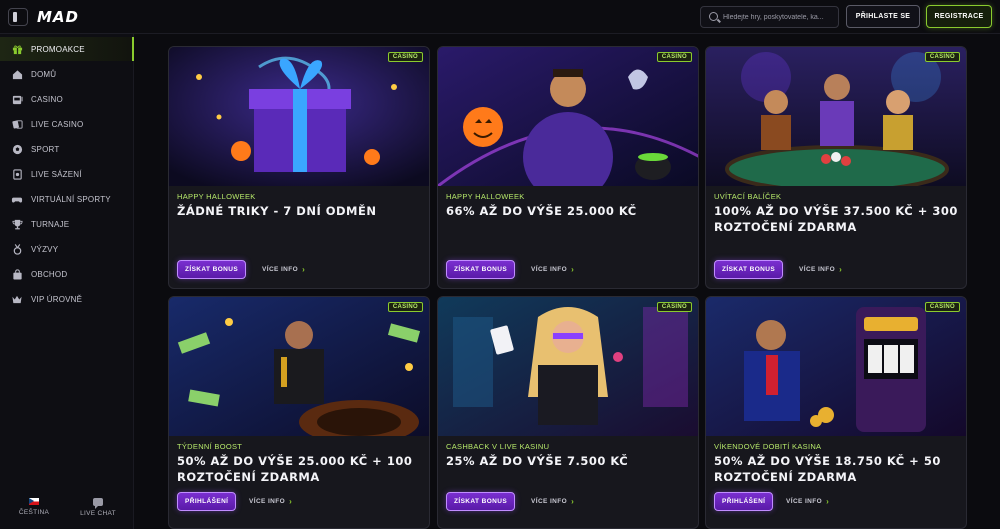 The width and height of the screenshot is (1000, 529). Describe the element at coordinates (34, 501) in the screenshot. I see `czech-flag-icon` at that location.